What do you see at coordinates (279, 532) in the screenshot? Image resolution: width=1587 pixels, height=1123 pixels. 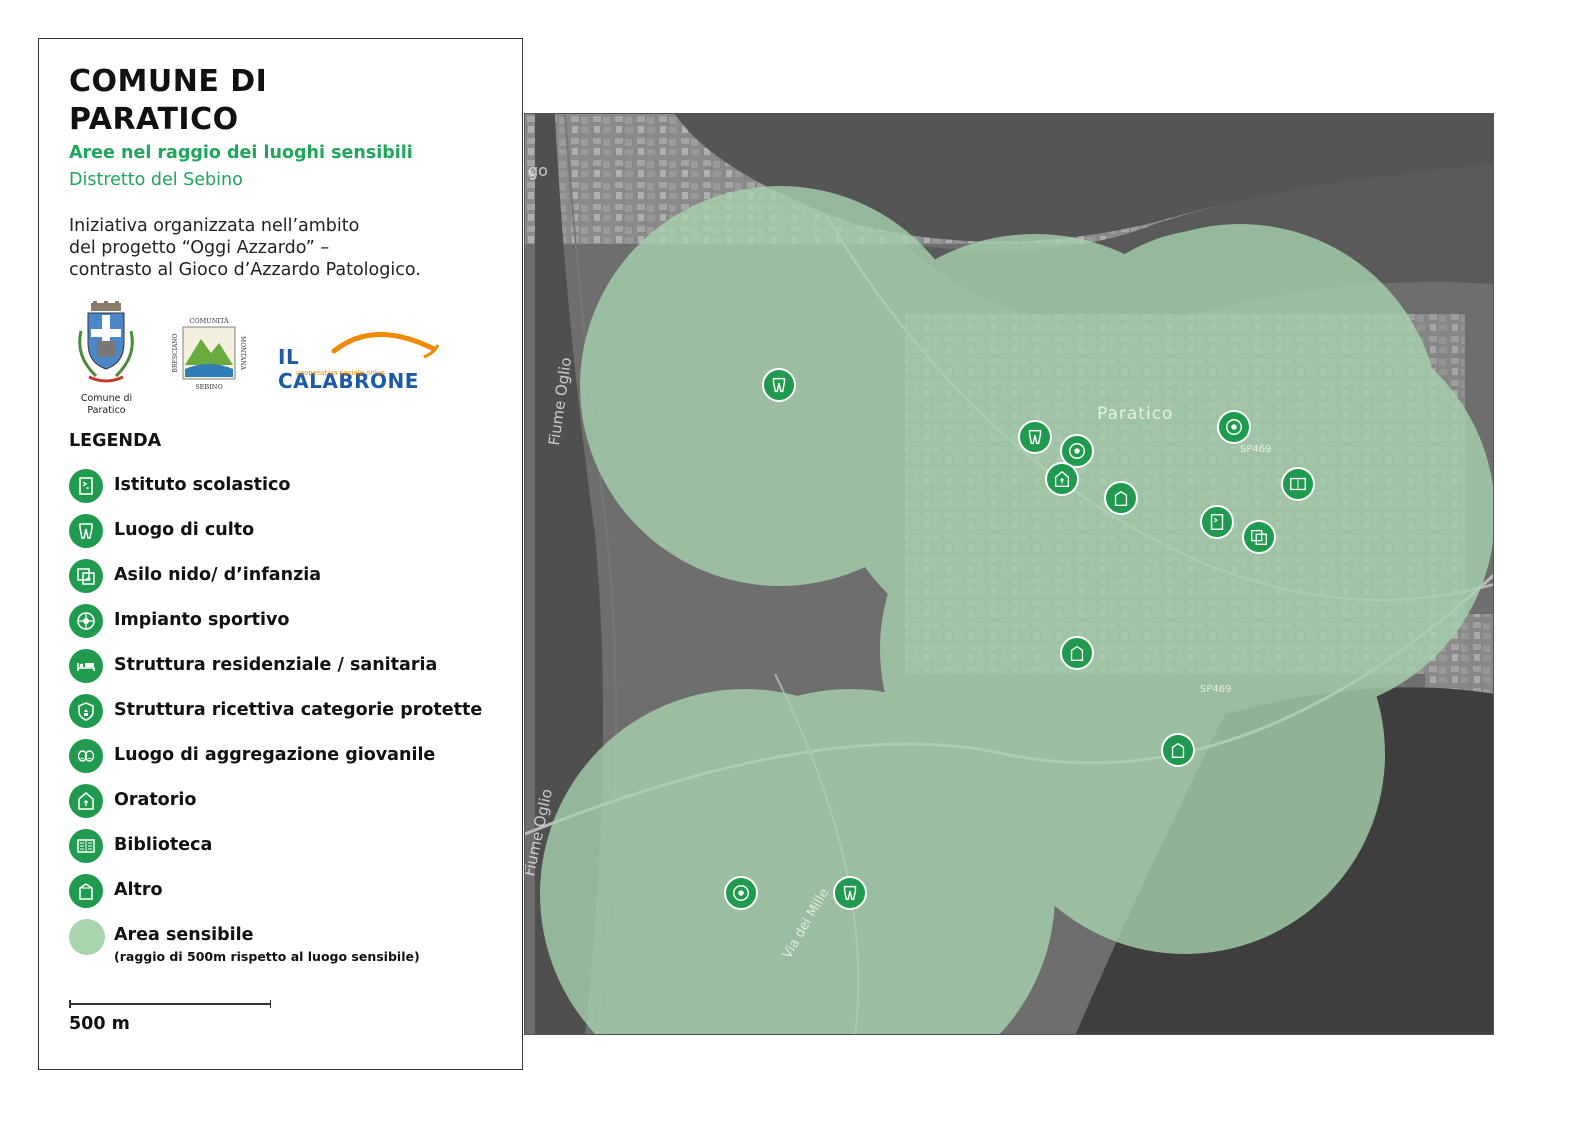 I see `legend-item-worship: Luogo di culto` at bounding box center [279, 532].